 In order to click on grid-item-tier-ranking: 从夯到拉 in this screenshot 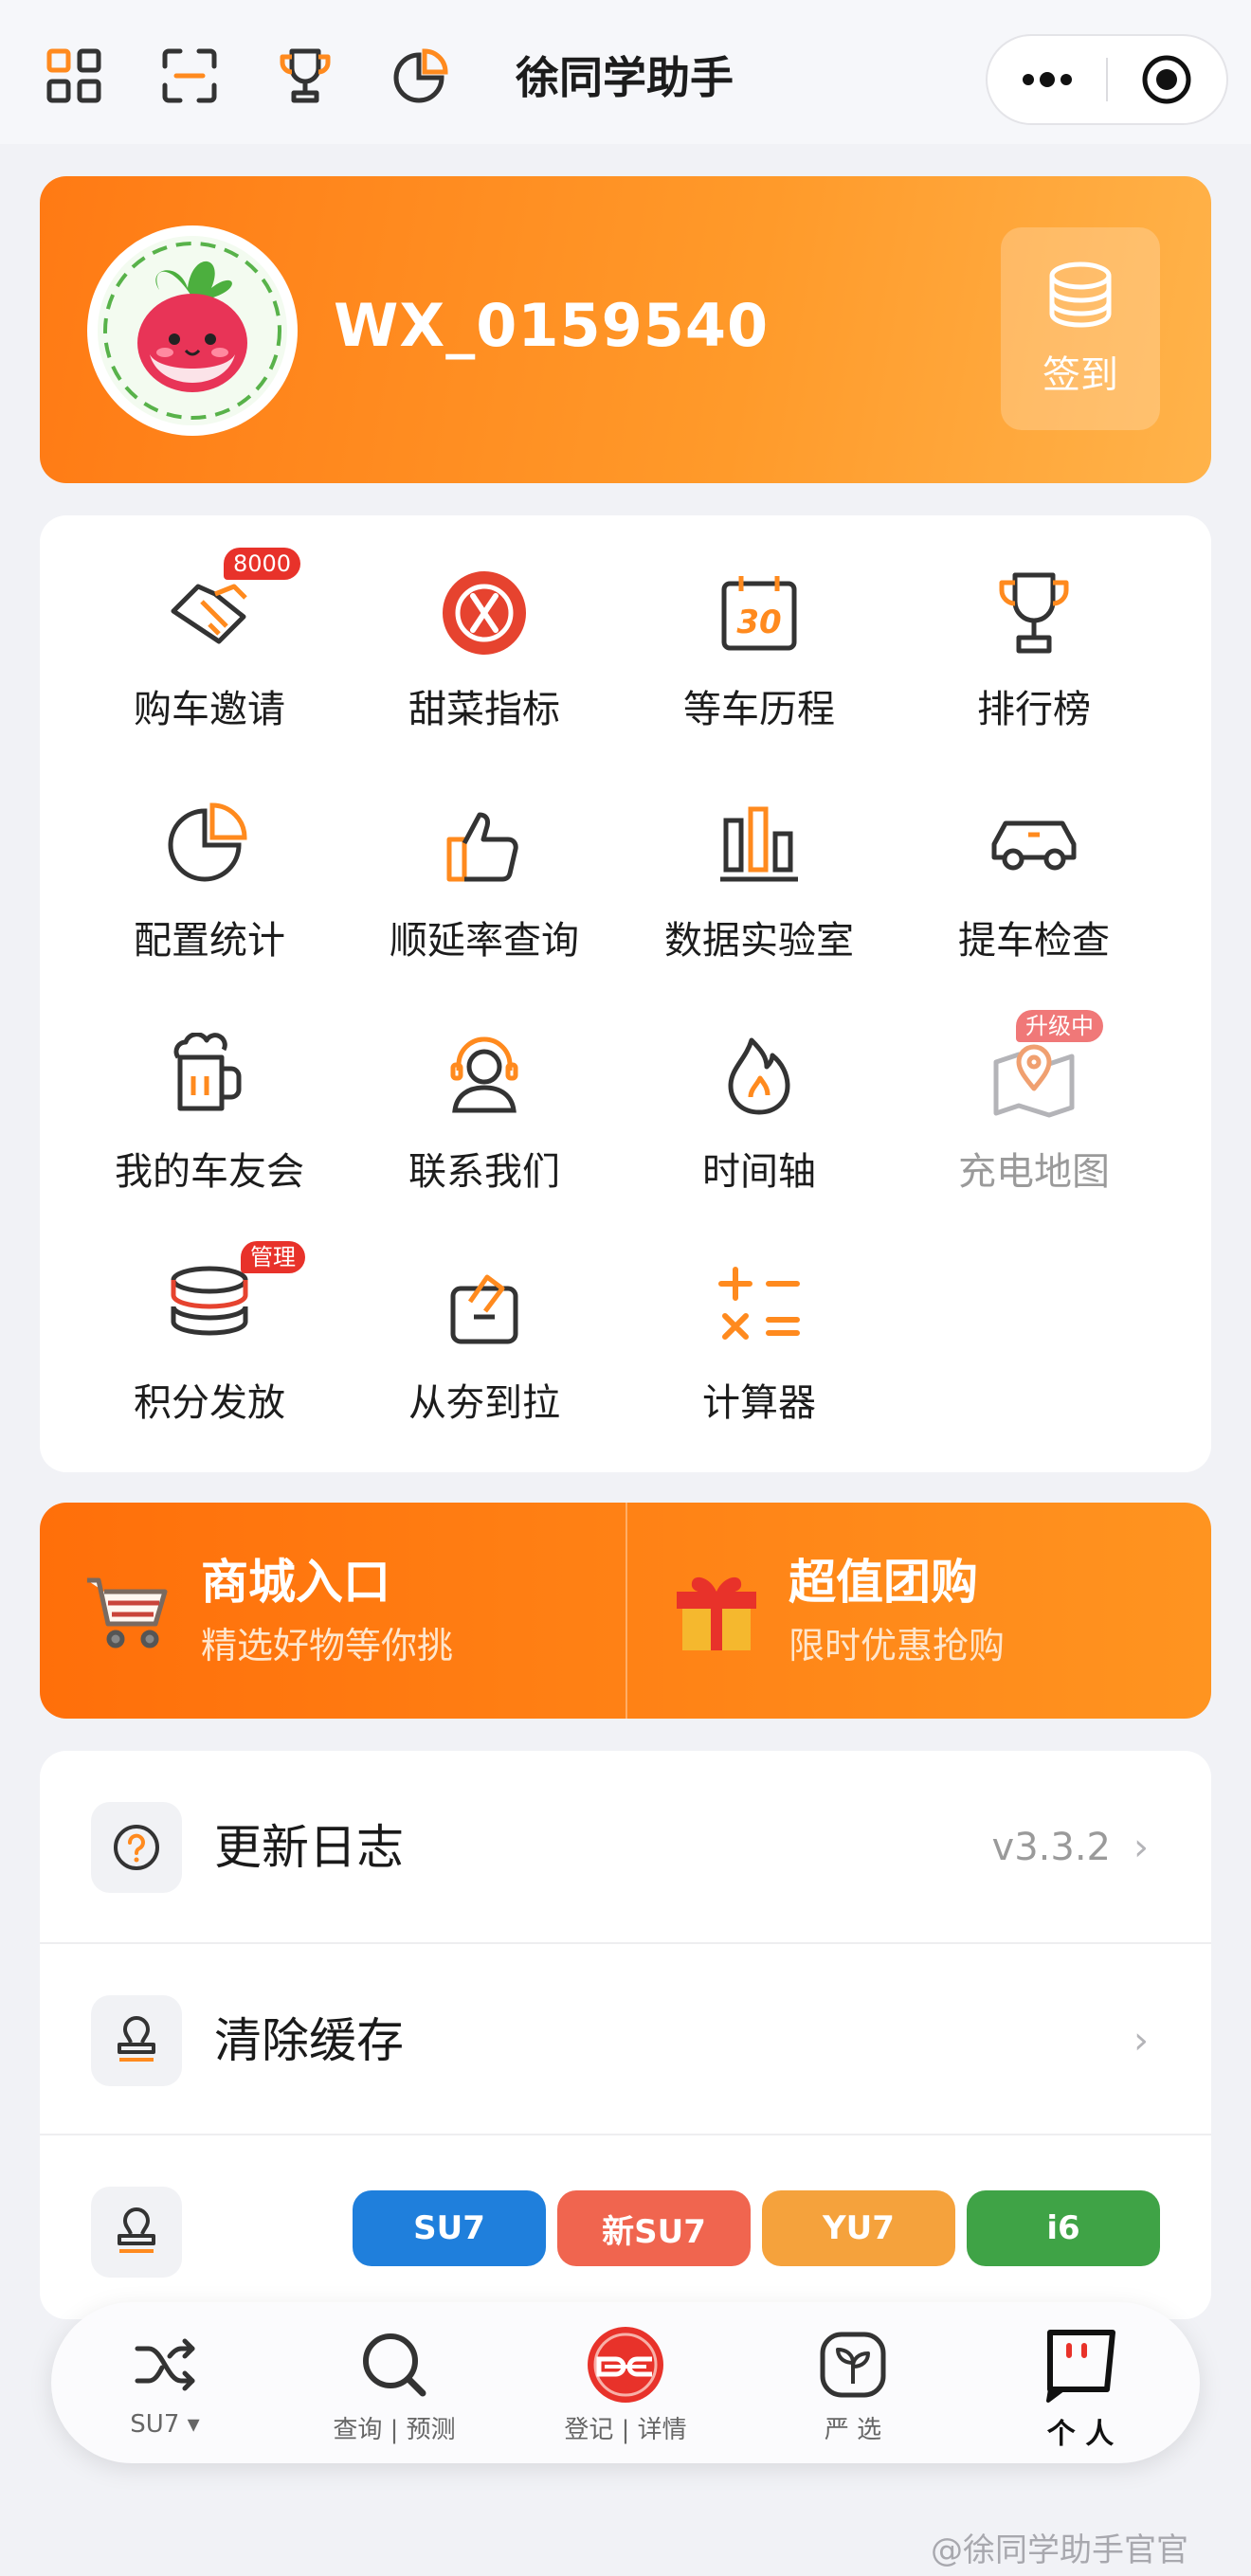, I will do `click(485, 1349)`.